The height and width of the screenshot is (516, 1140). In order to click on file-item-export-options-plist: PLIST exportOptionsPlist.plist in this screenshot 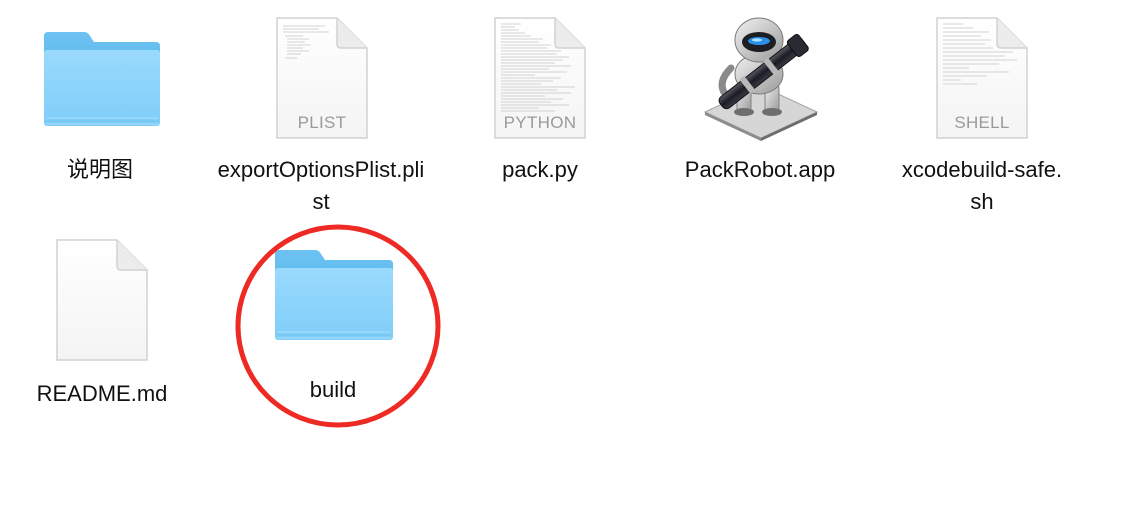, I will do `click(321, 115)`.